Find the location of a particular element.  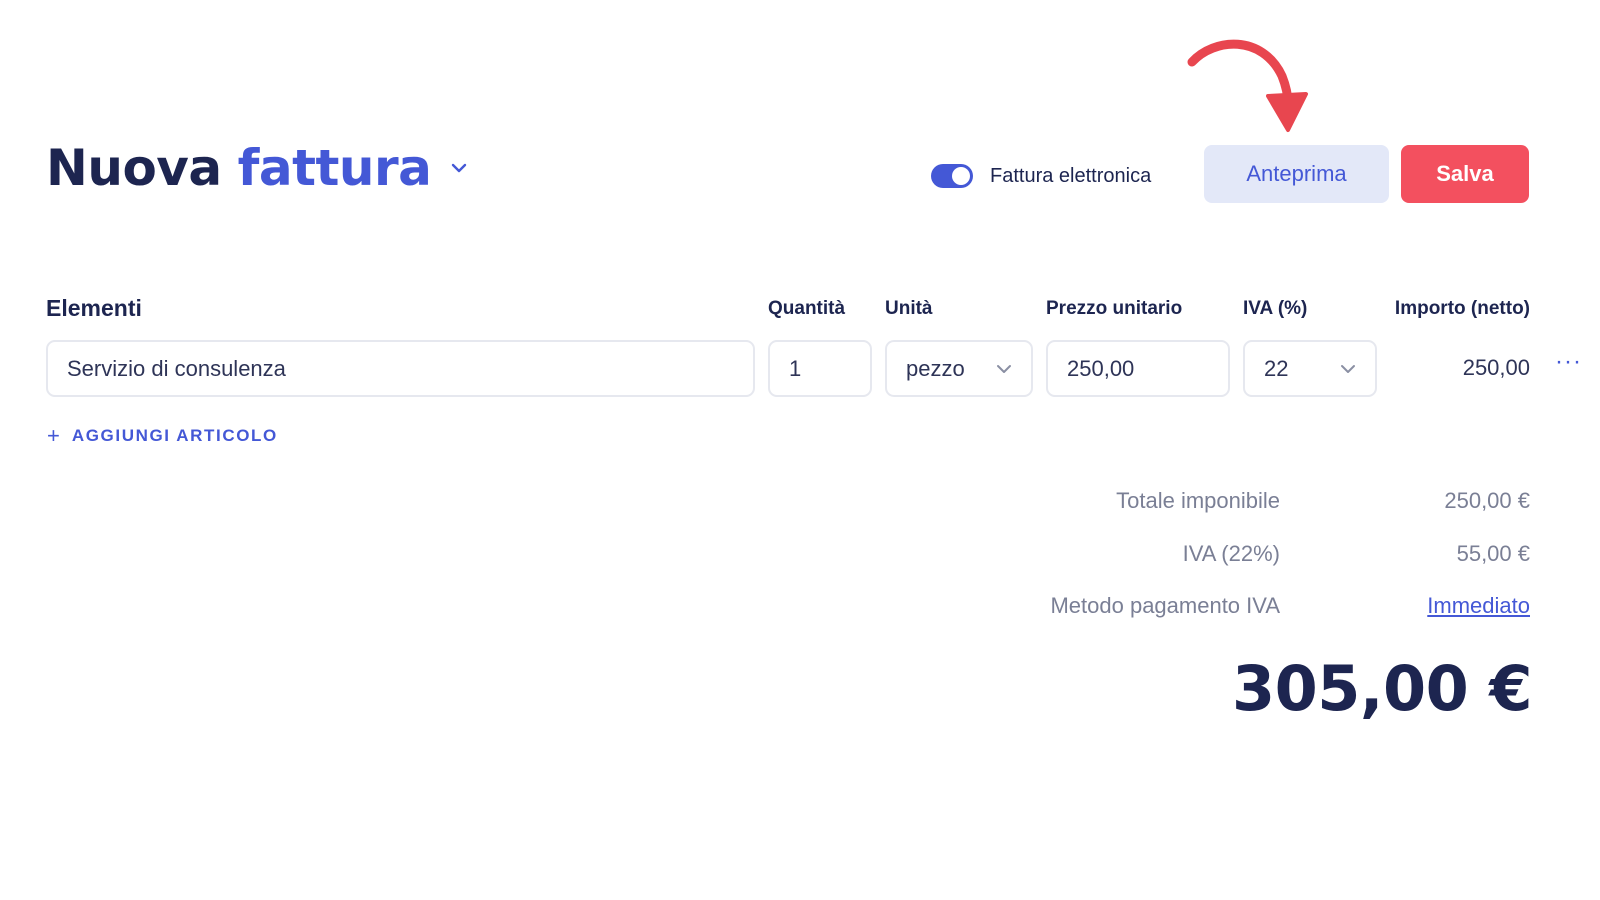

column-header-items: Elementi is located at coordinates (94, 308).